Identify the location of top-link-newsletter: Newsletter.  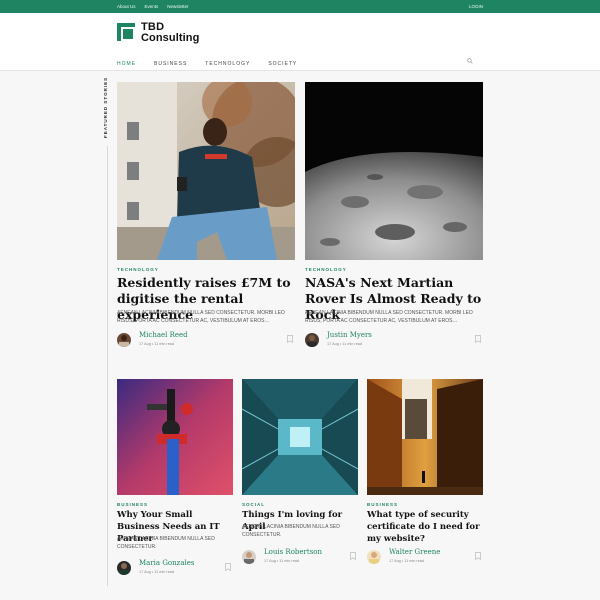
(177, 6).